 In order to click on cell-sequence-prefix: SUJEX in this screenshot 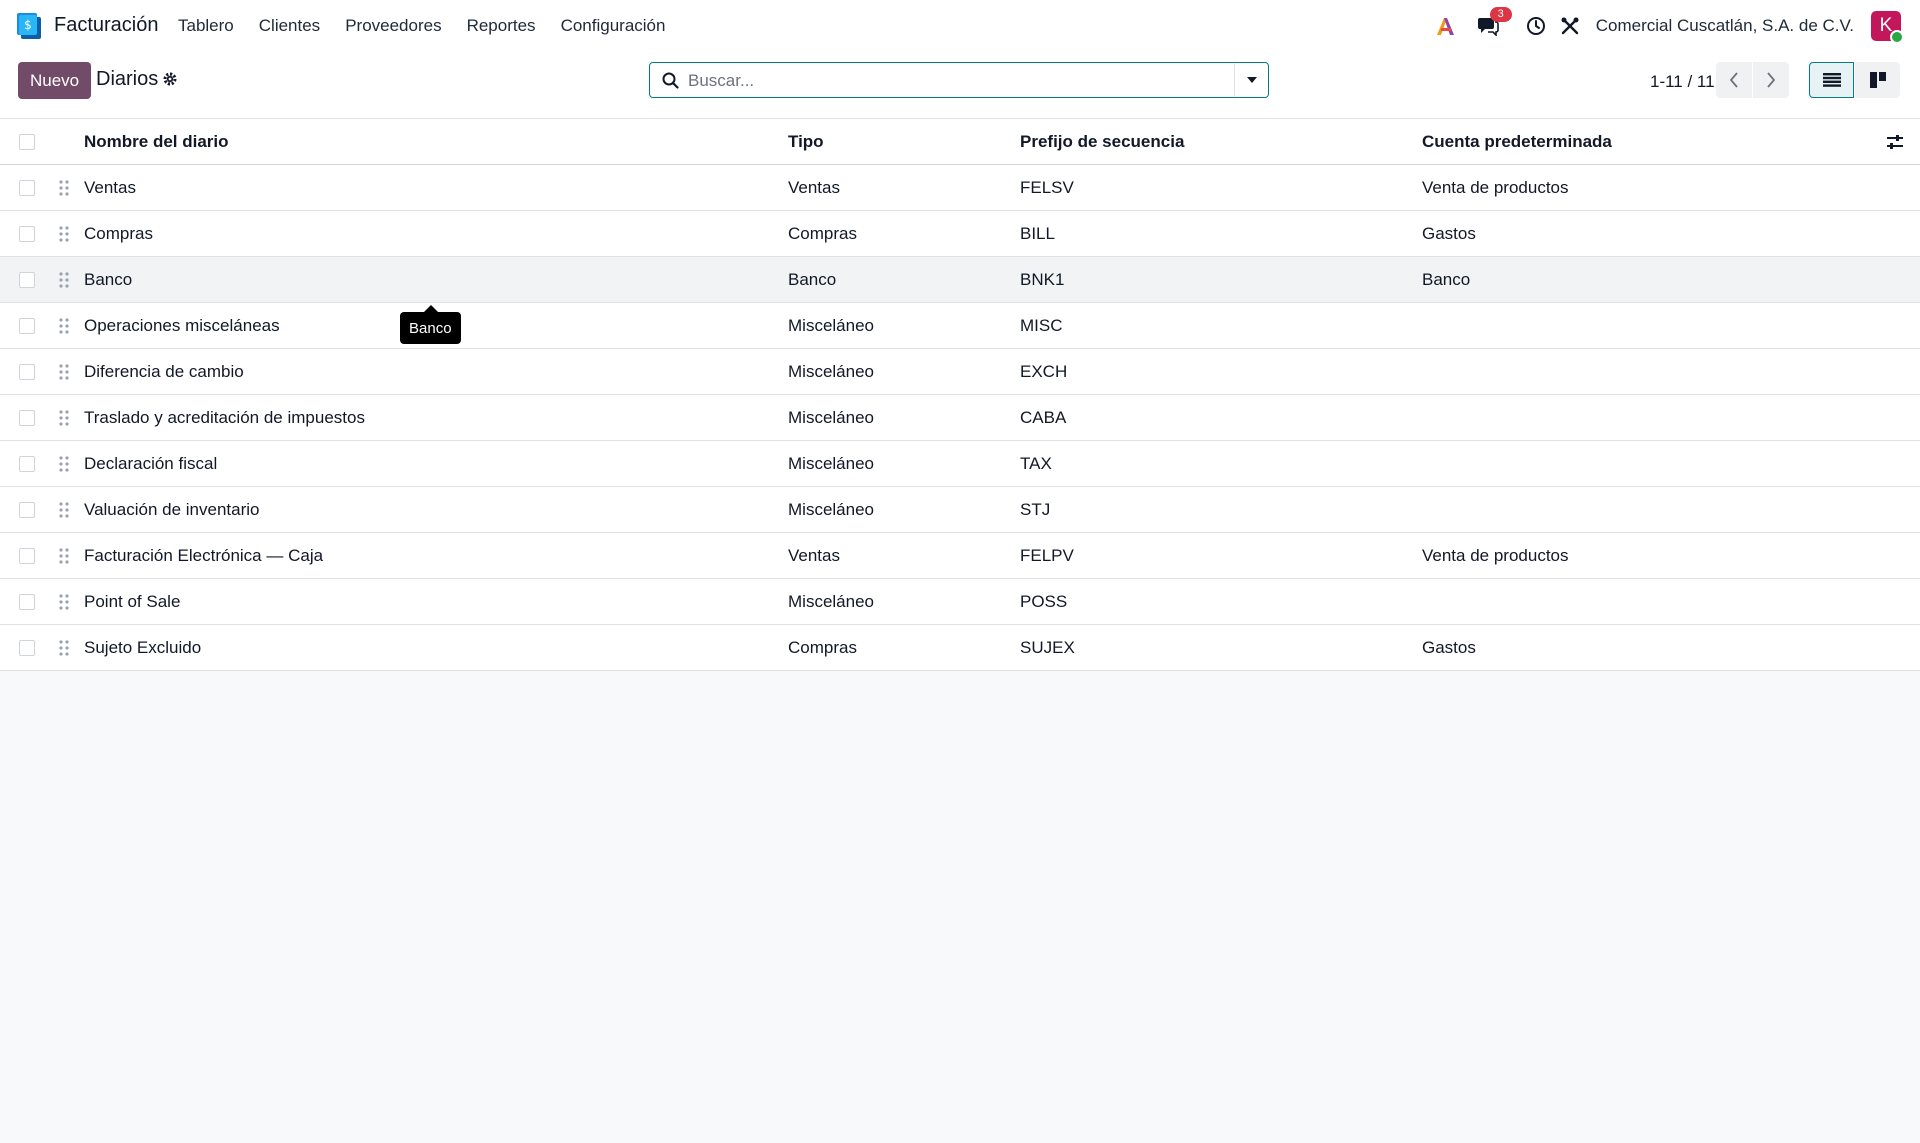, I will do `click(1221, 647)`.